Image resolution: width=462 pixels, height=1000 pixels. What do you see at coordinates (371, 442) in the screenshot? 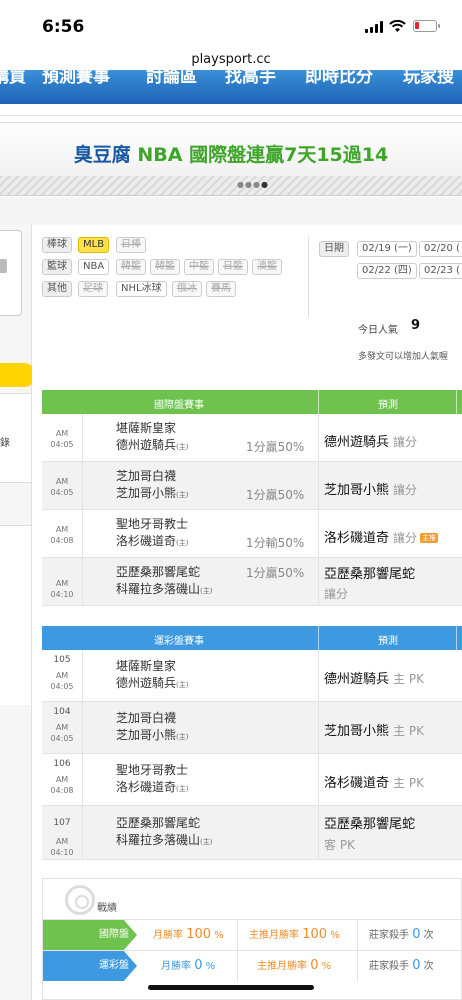
I see `prediction-pick: 德州遊騎兵 讓分` at bounding box center [371, 442].